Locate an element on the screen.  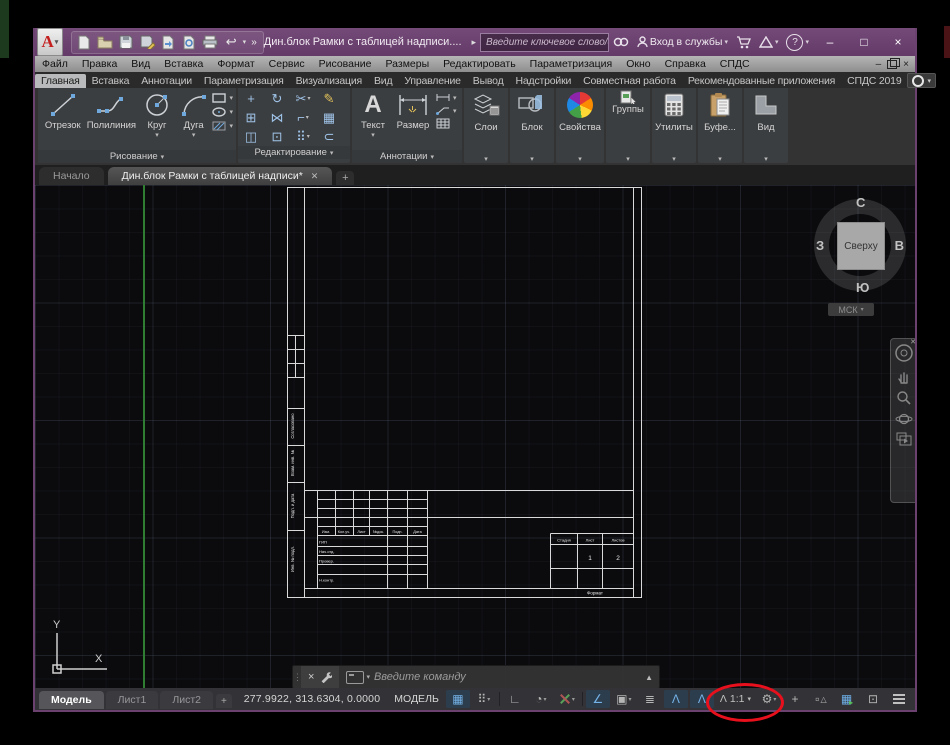
customization-menu-button is located at coordinates (899, 699).